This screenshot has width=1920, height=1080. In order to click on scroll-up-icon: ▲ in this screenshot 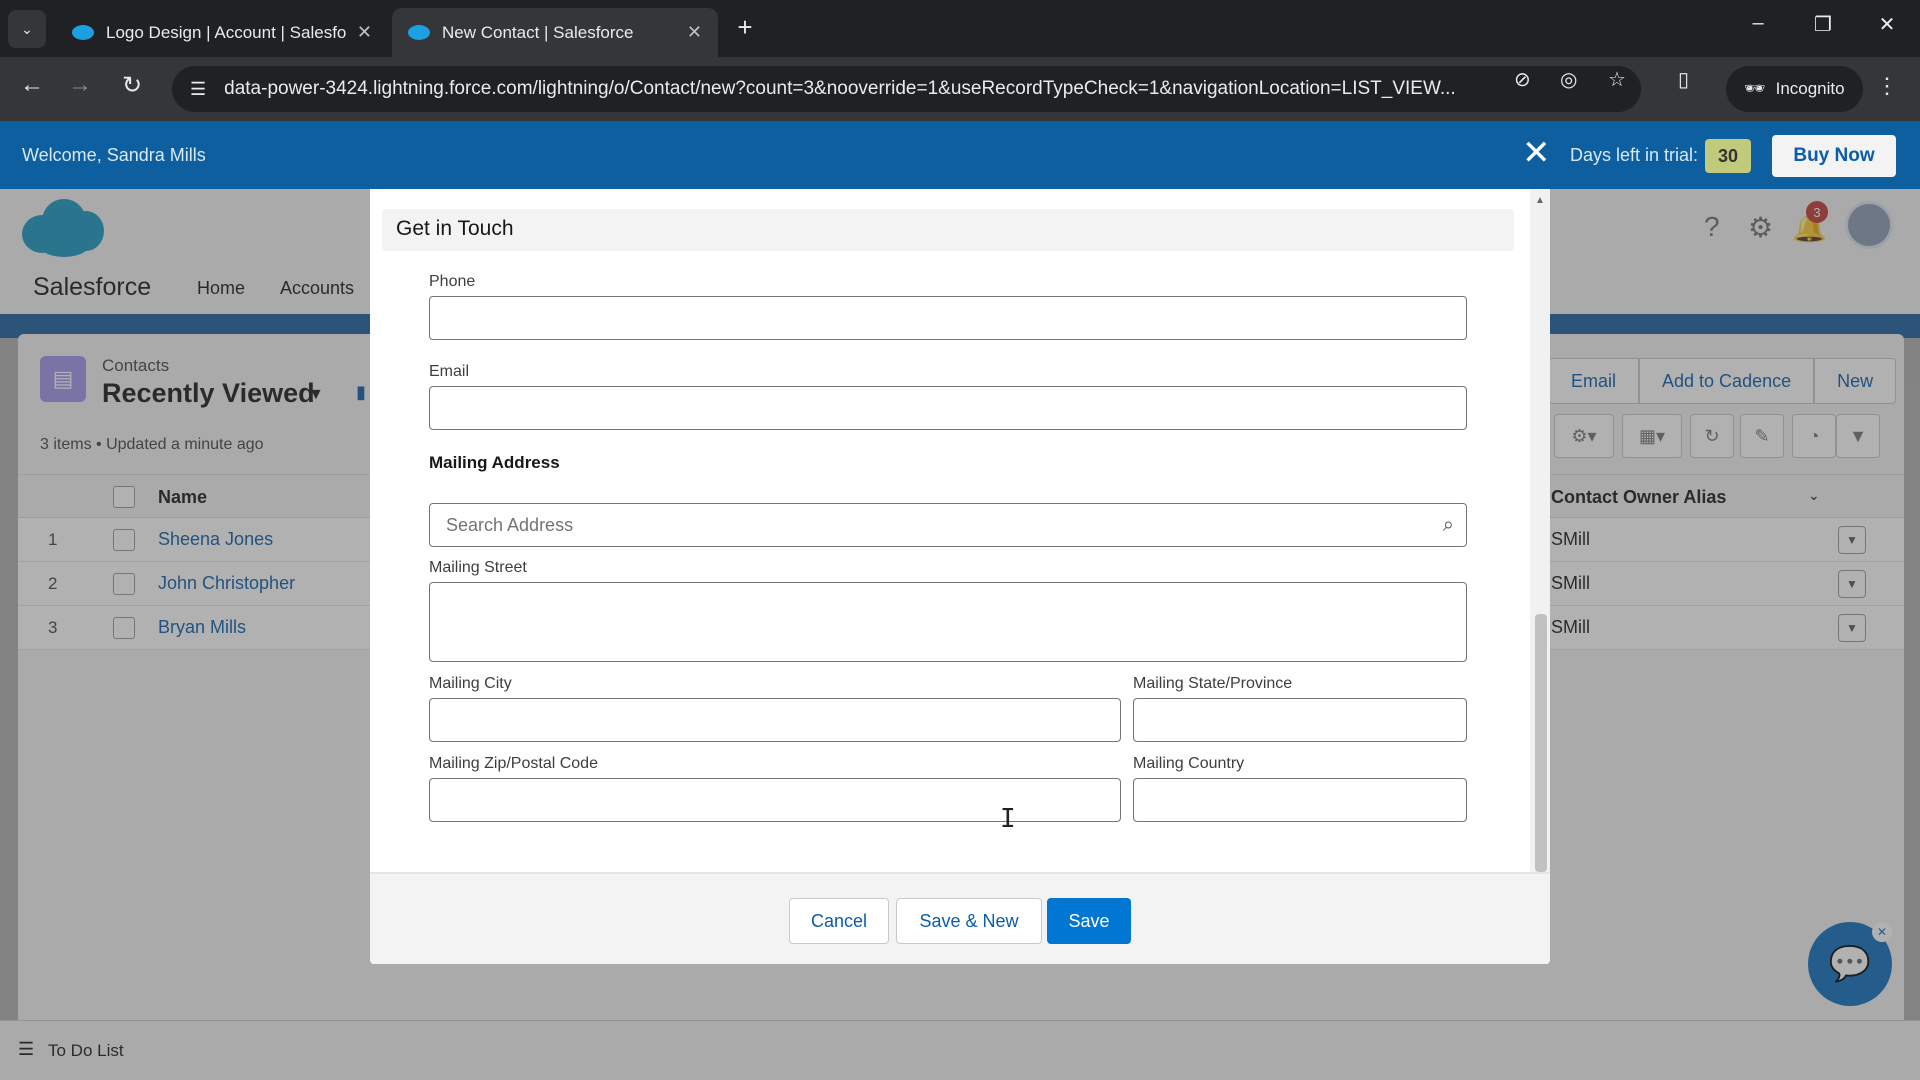, I will do `click(1540, 200)`.